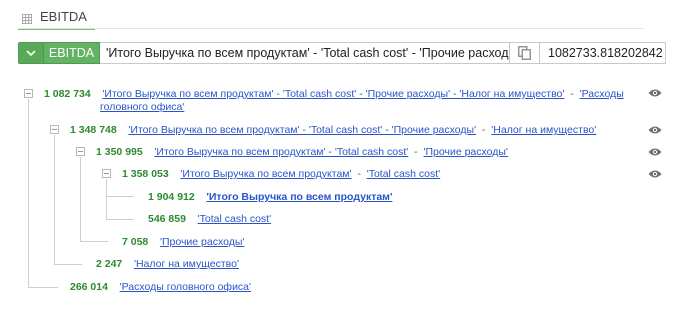 Image resolution: width=680 pixels, height=314 pixels. I want to click on formula-name: EBITDA, so click(72, 53).